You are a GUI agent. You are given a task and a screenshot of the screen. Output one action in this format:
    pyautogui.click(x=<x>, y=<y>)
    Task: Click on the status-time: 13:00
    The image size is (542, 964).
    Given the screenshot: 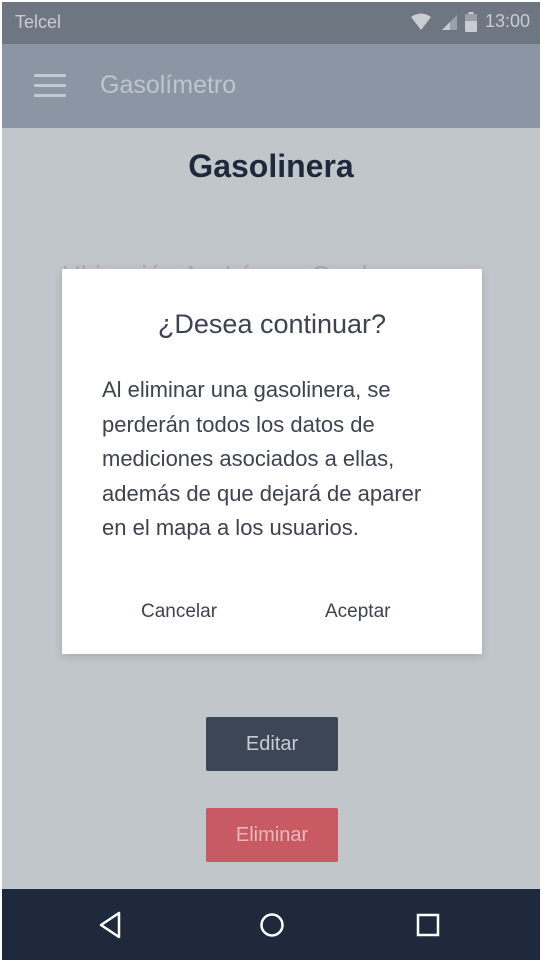 What is the action you would take?
    pyautogui.click(x=507, y=21)
    